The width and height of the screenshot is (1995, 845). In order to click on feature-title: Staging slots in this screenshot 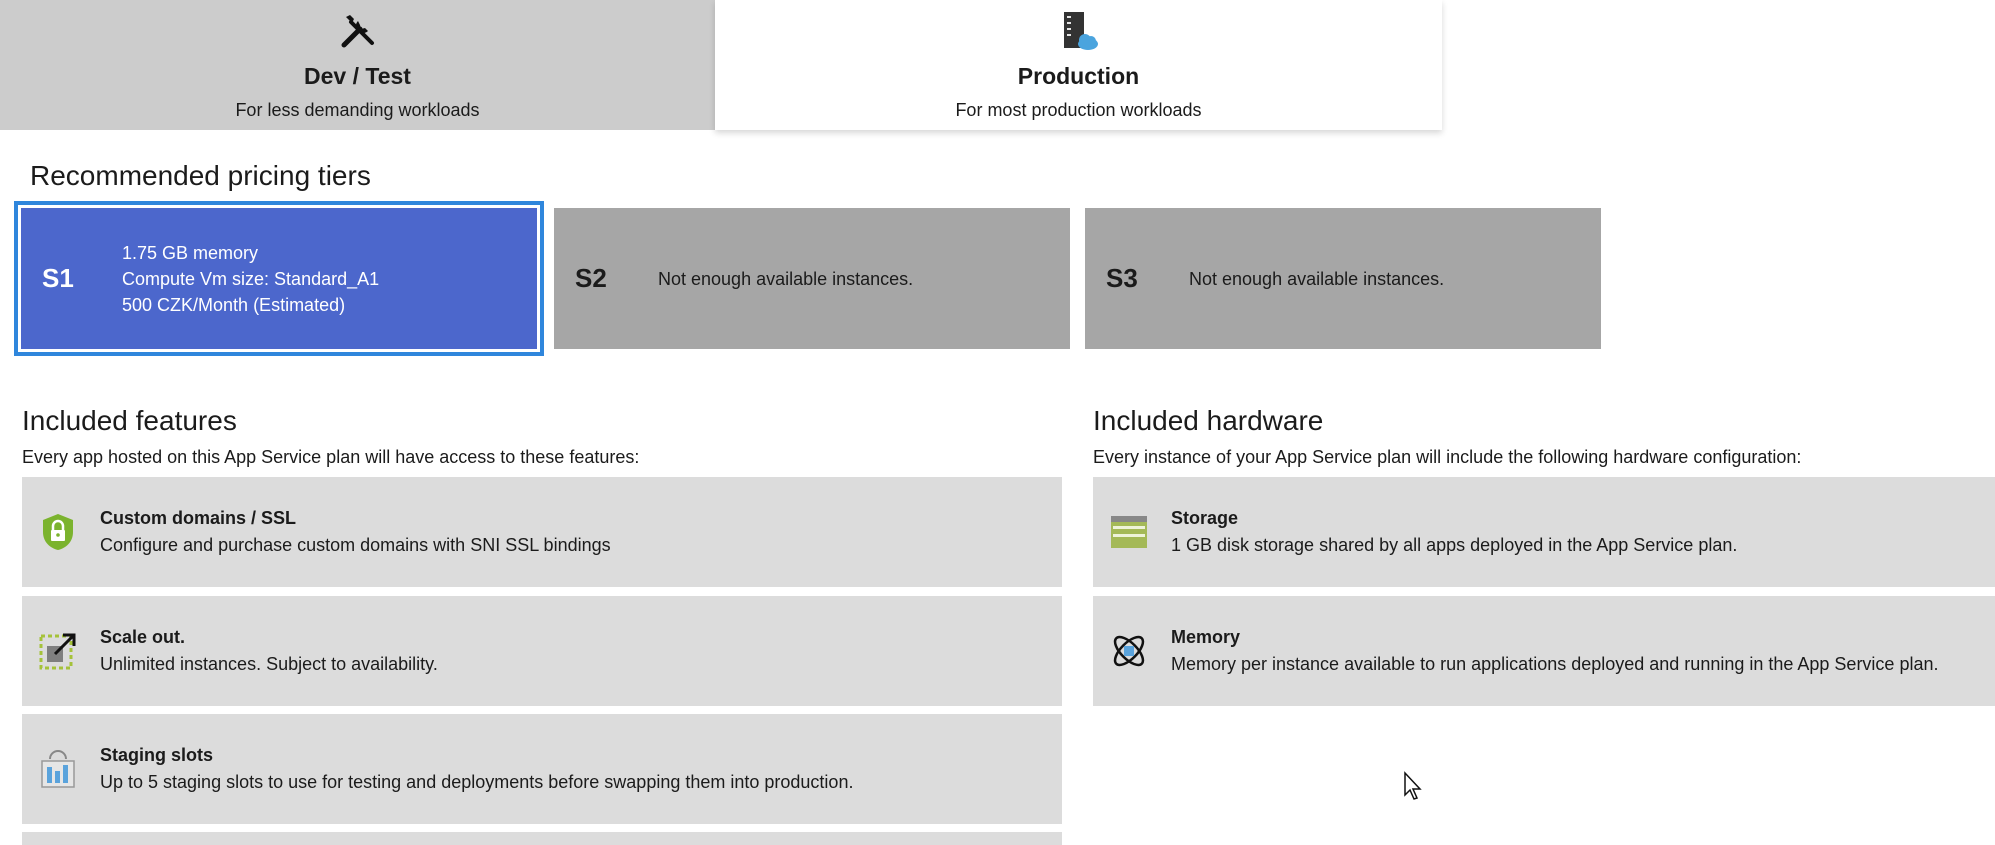, I will do `click(157, 755)`.